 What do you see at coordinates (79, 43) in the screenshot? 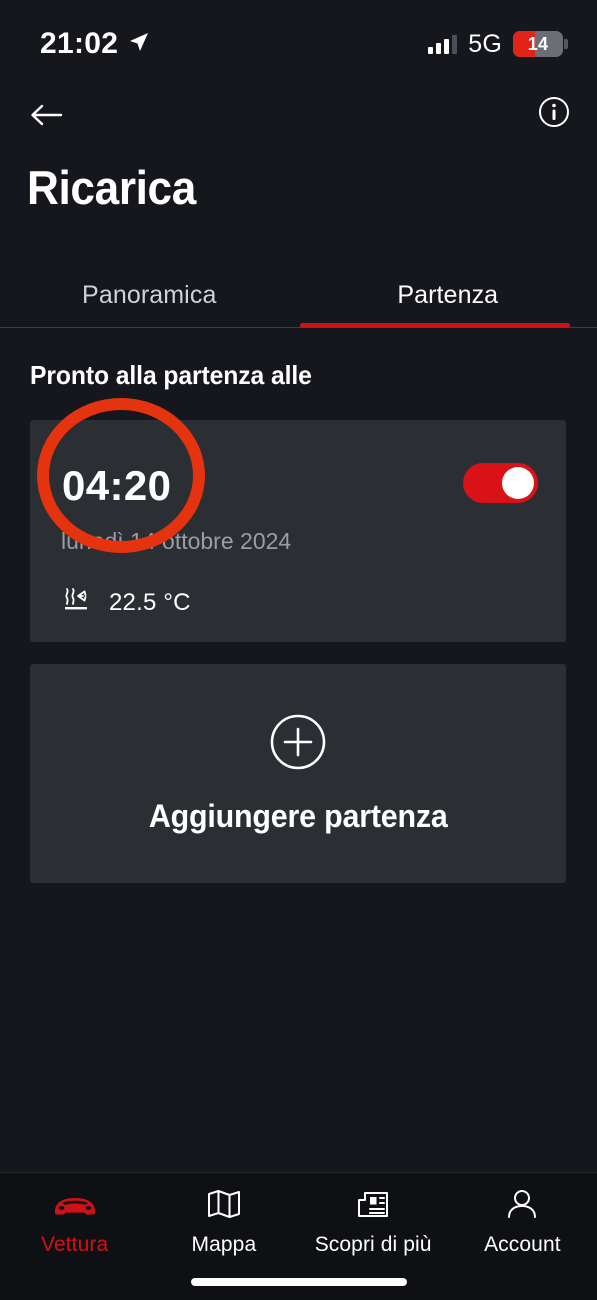
I see `status-time: 21:02` at bounding box center [79, 43].